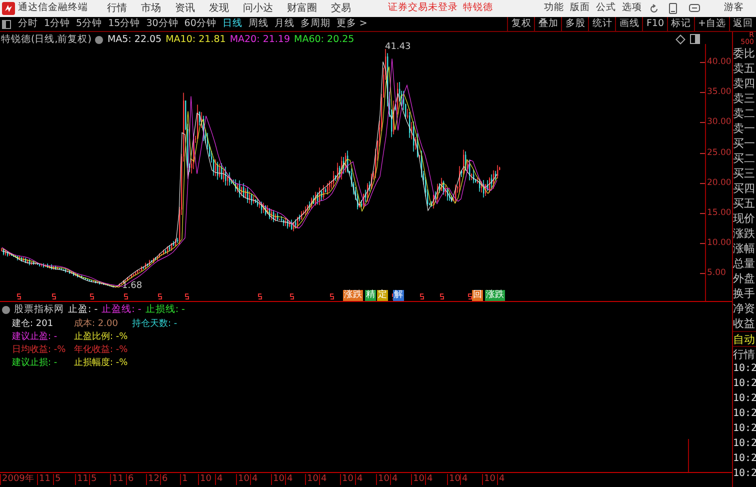 The image size is (756, 487). I want to click on menu-item: 市场, so click(151, 8).